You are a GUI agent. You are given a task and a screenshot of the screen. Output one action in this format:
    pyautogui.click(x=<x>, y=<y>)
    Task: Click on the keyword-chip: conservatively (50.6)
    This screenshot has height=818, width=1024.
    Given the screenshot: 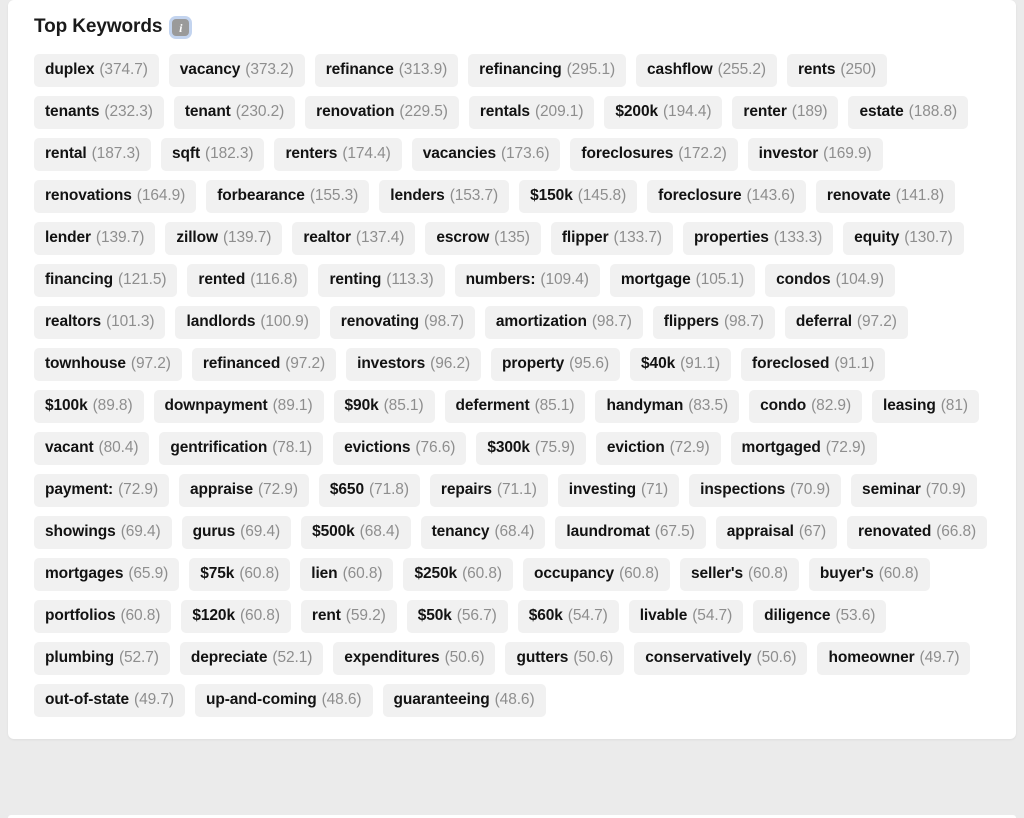 What is the action you would take?
    pyautogui.click(x=721, y=658)
    